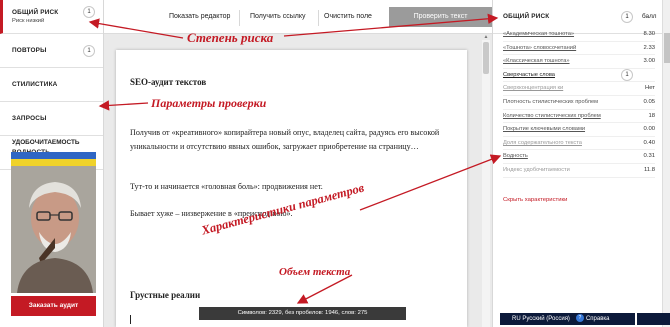  I want to click on document-subheading: Грустные реалии, so click(165, 295).